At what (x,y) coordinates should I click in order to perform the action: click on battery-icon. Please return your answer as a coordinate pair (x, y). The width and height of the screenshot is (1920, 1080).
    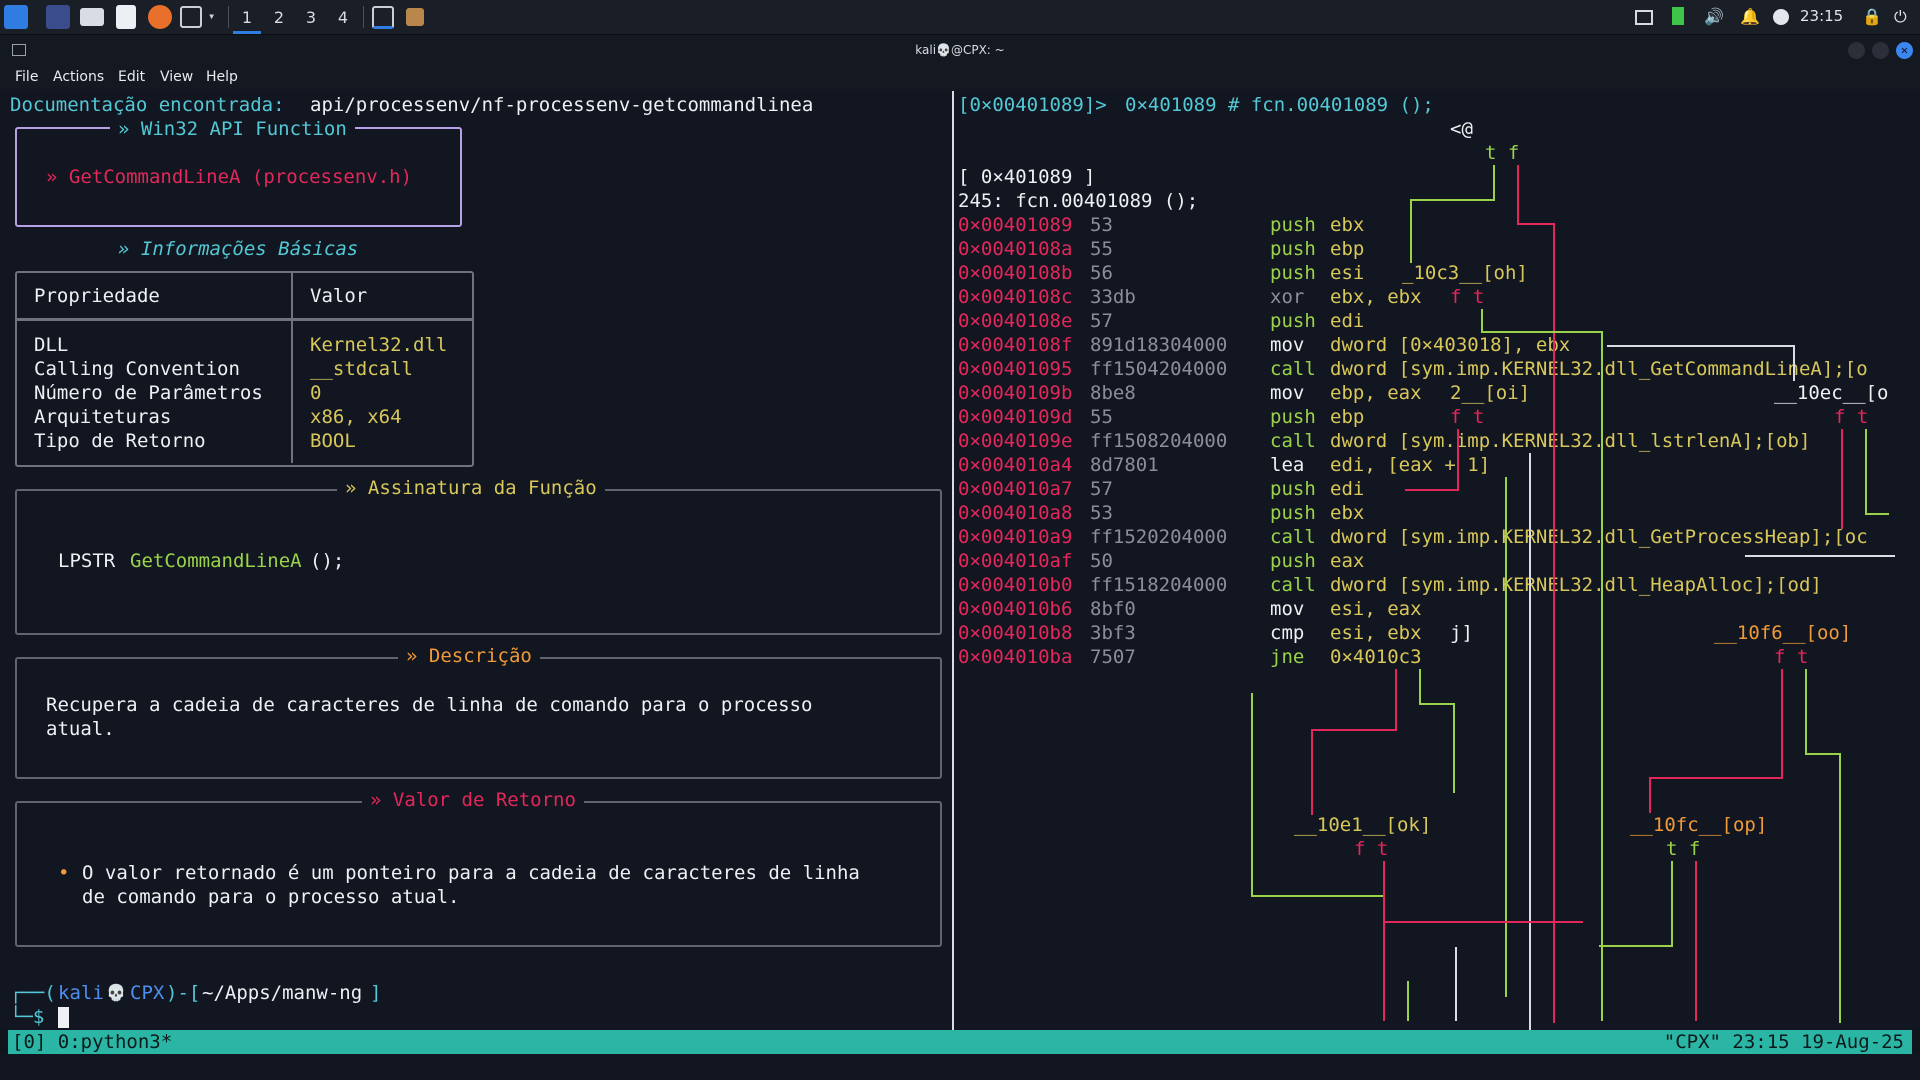
    Looking at the image, I should click on (1678, 16).